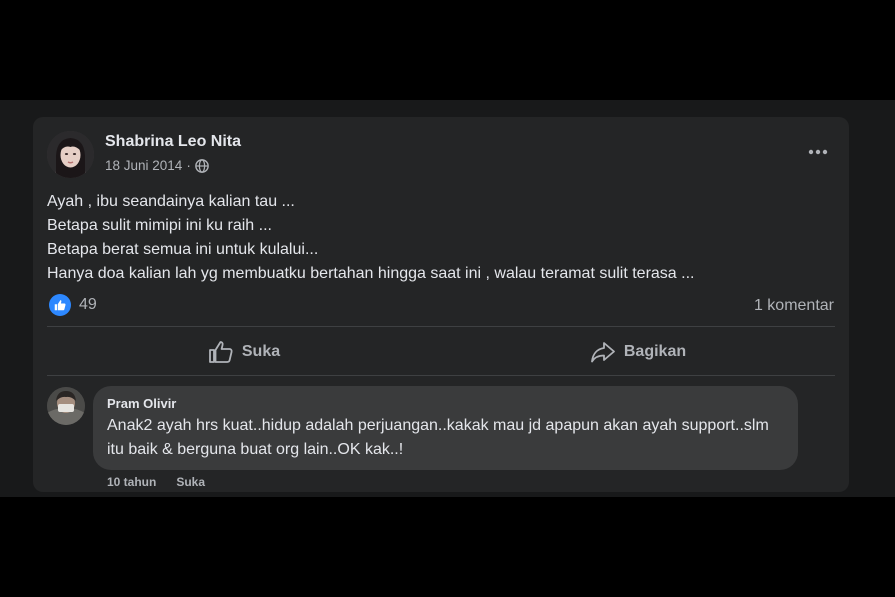  Describe the element at coordinates (166, 482) in the screenshot. I see `comment-meta: 10 tahun Suka` at that location.